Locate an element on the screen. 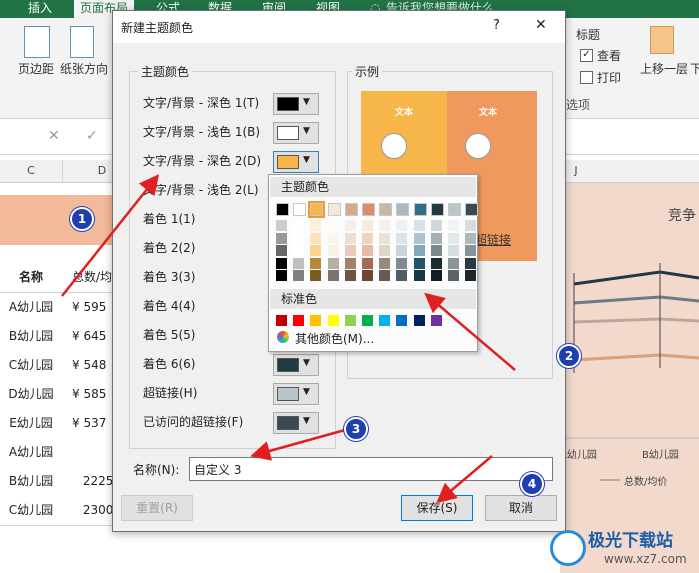 This screenshot has height=573, width=699. step-badge-3: 3 is located at coordinates (356, 429).